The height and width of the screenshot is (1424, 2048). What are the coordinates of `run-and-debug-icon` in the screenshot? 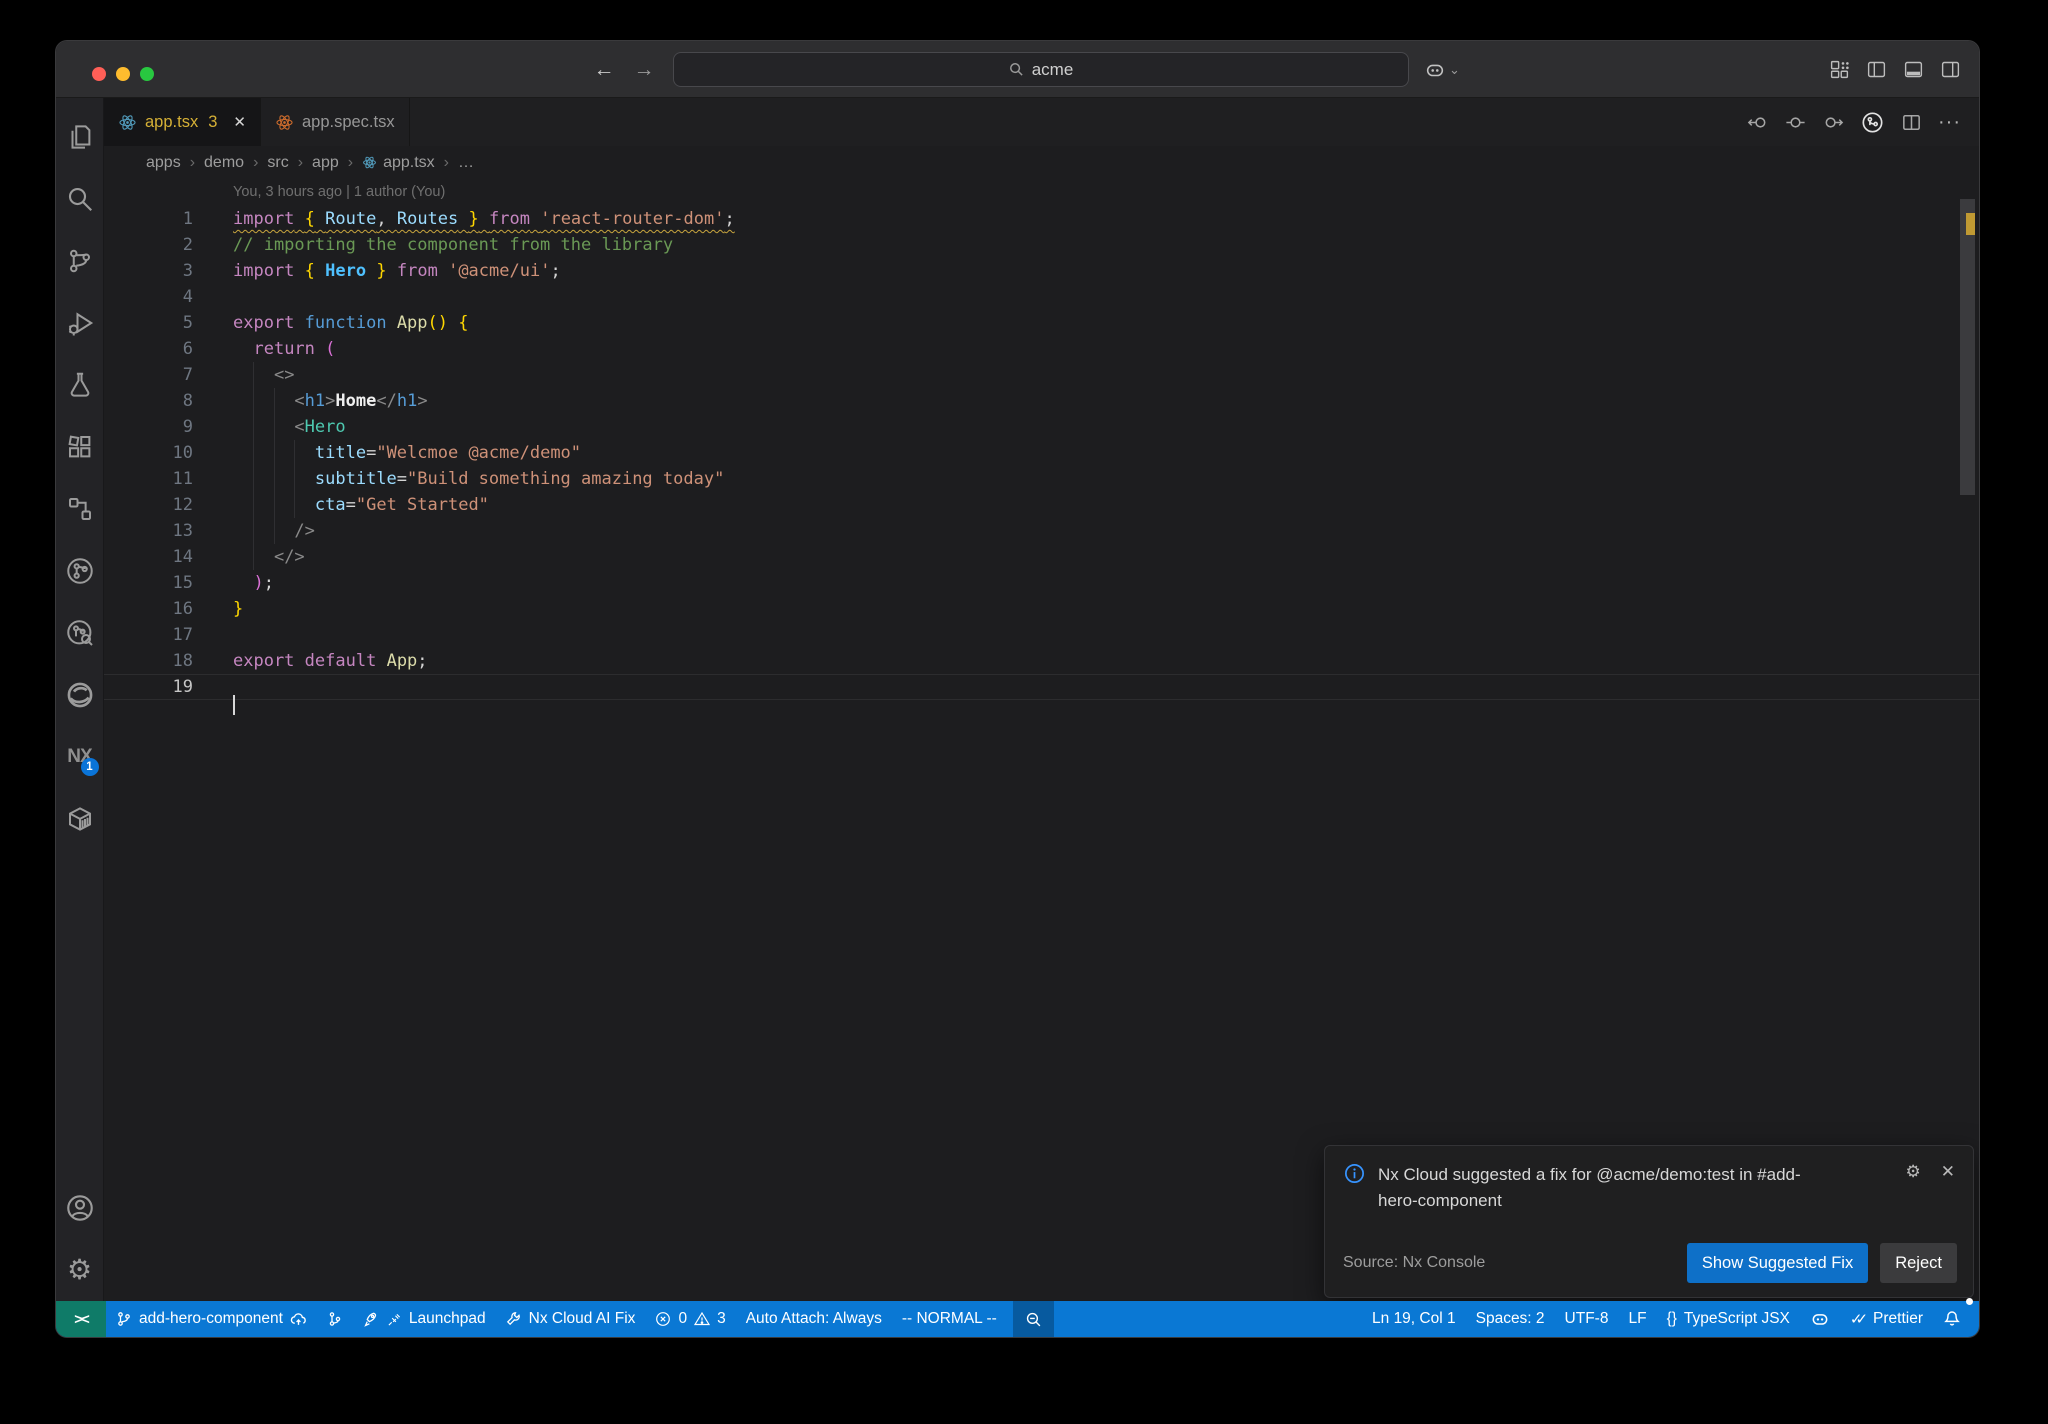 It's located at (80, 323).